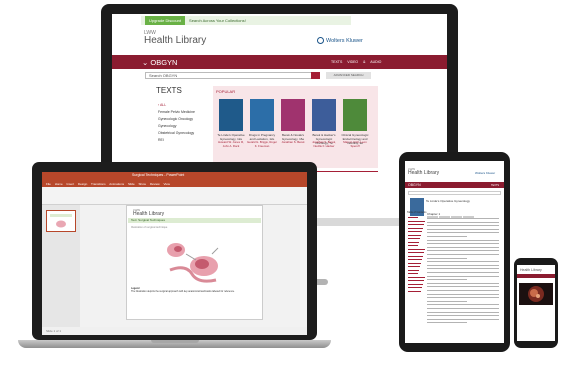 The height and width of the screenshot is (366, 571). I want to click on tab-file: File, so click(48, 184).